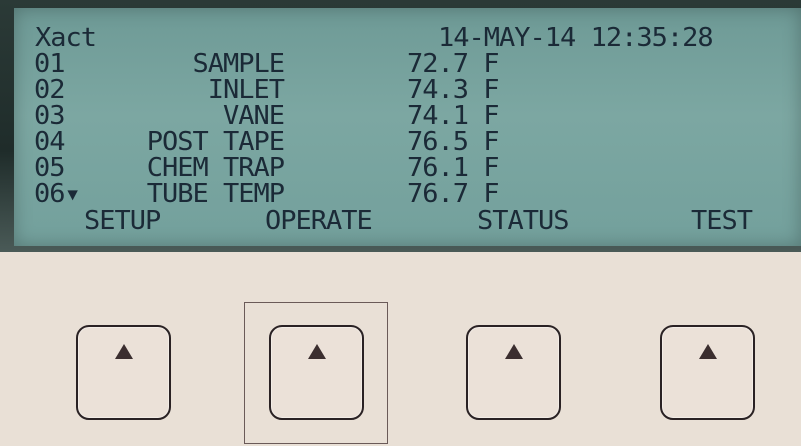 This screenshot has width=801, height=446. I want to click on channel-reading: 74.1 F, so click(453, 116).